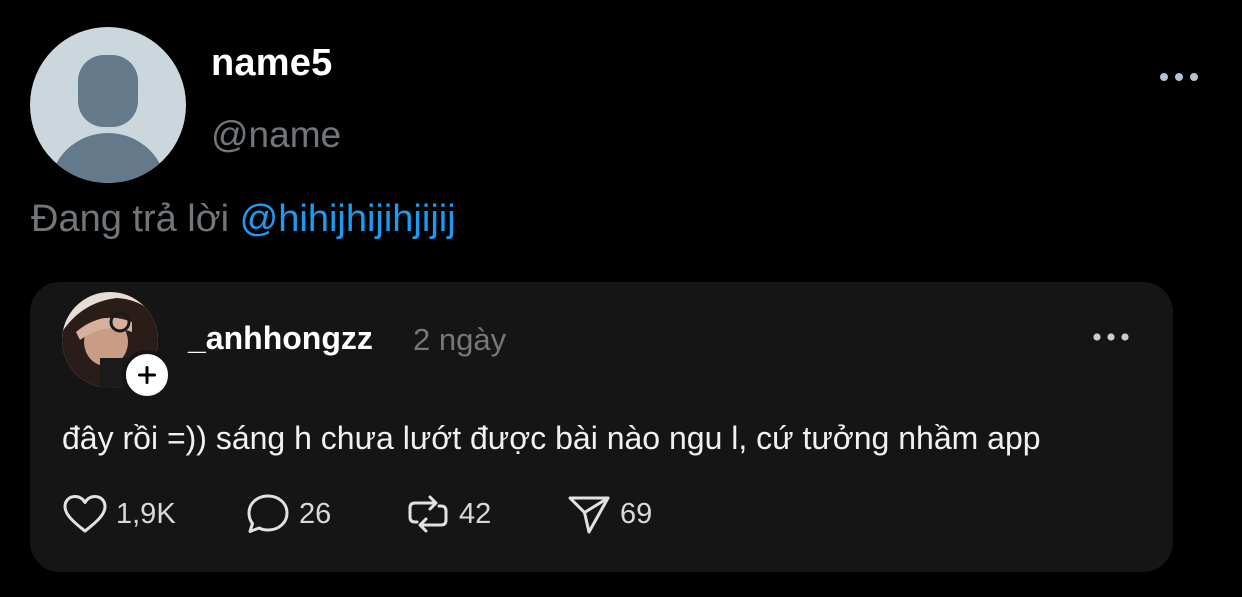 The width and height of the screenshot is (1242, 597). Describe the element at coordinates (315, 513) in the screenshot. I see `reply-count: 26` at that location.